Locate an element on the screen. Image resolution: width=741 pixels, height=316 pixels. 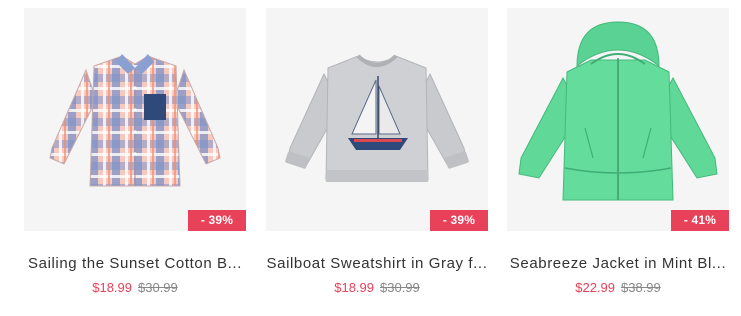
original-price: $38.99 is located at coordinates (641, 287).